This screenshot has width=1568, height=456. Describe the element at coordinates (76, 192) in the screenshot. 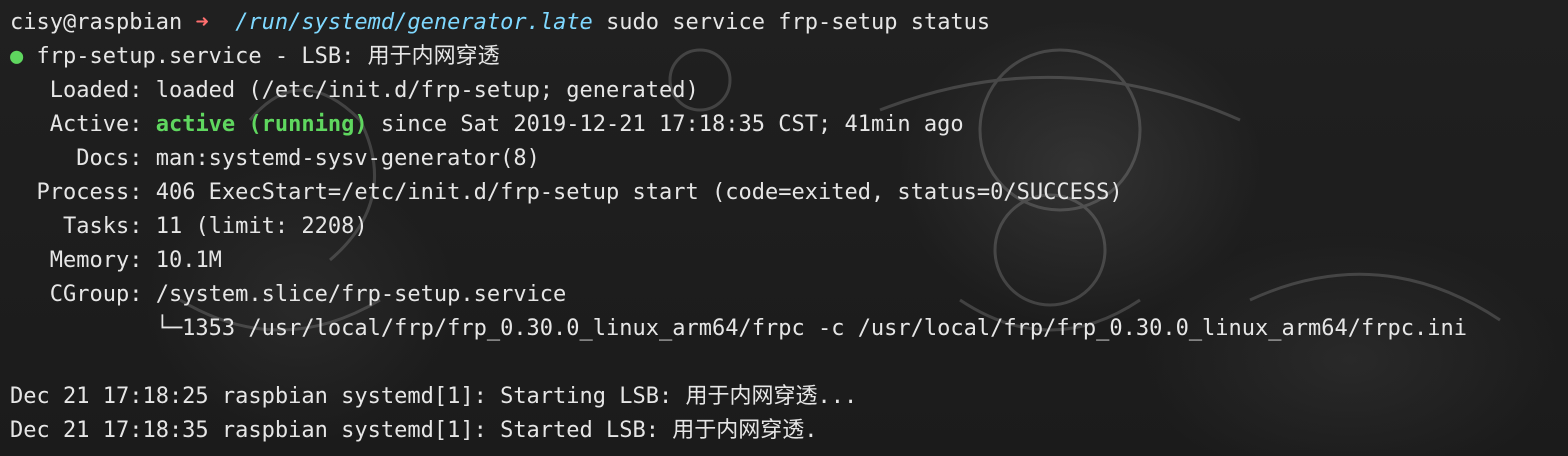

I see `process-key: Process:` at that location.